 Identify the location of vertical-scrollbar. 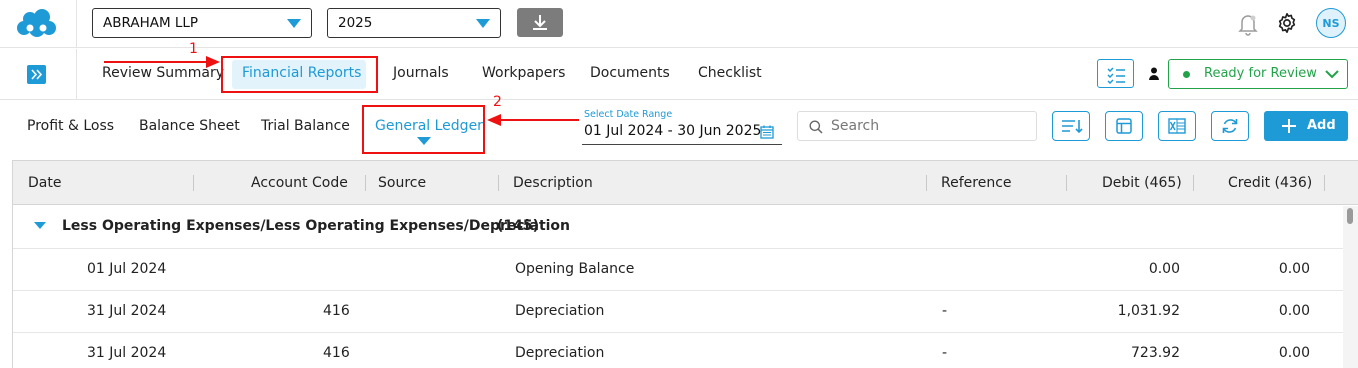
(1350, 287).